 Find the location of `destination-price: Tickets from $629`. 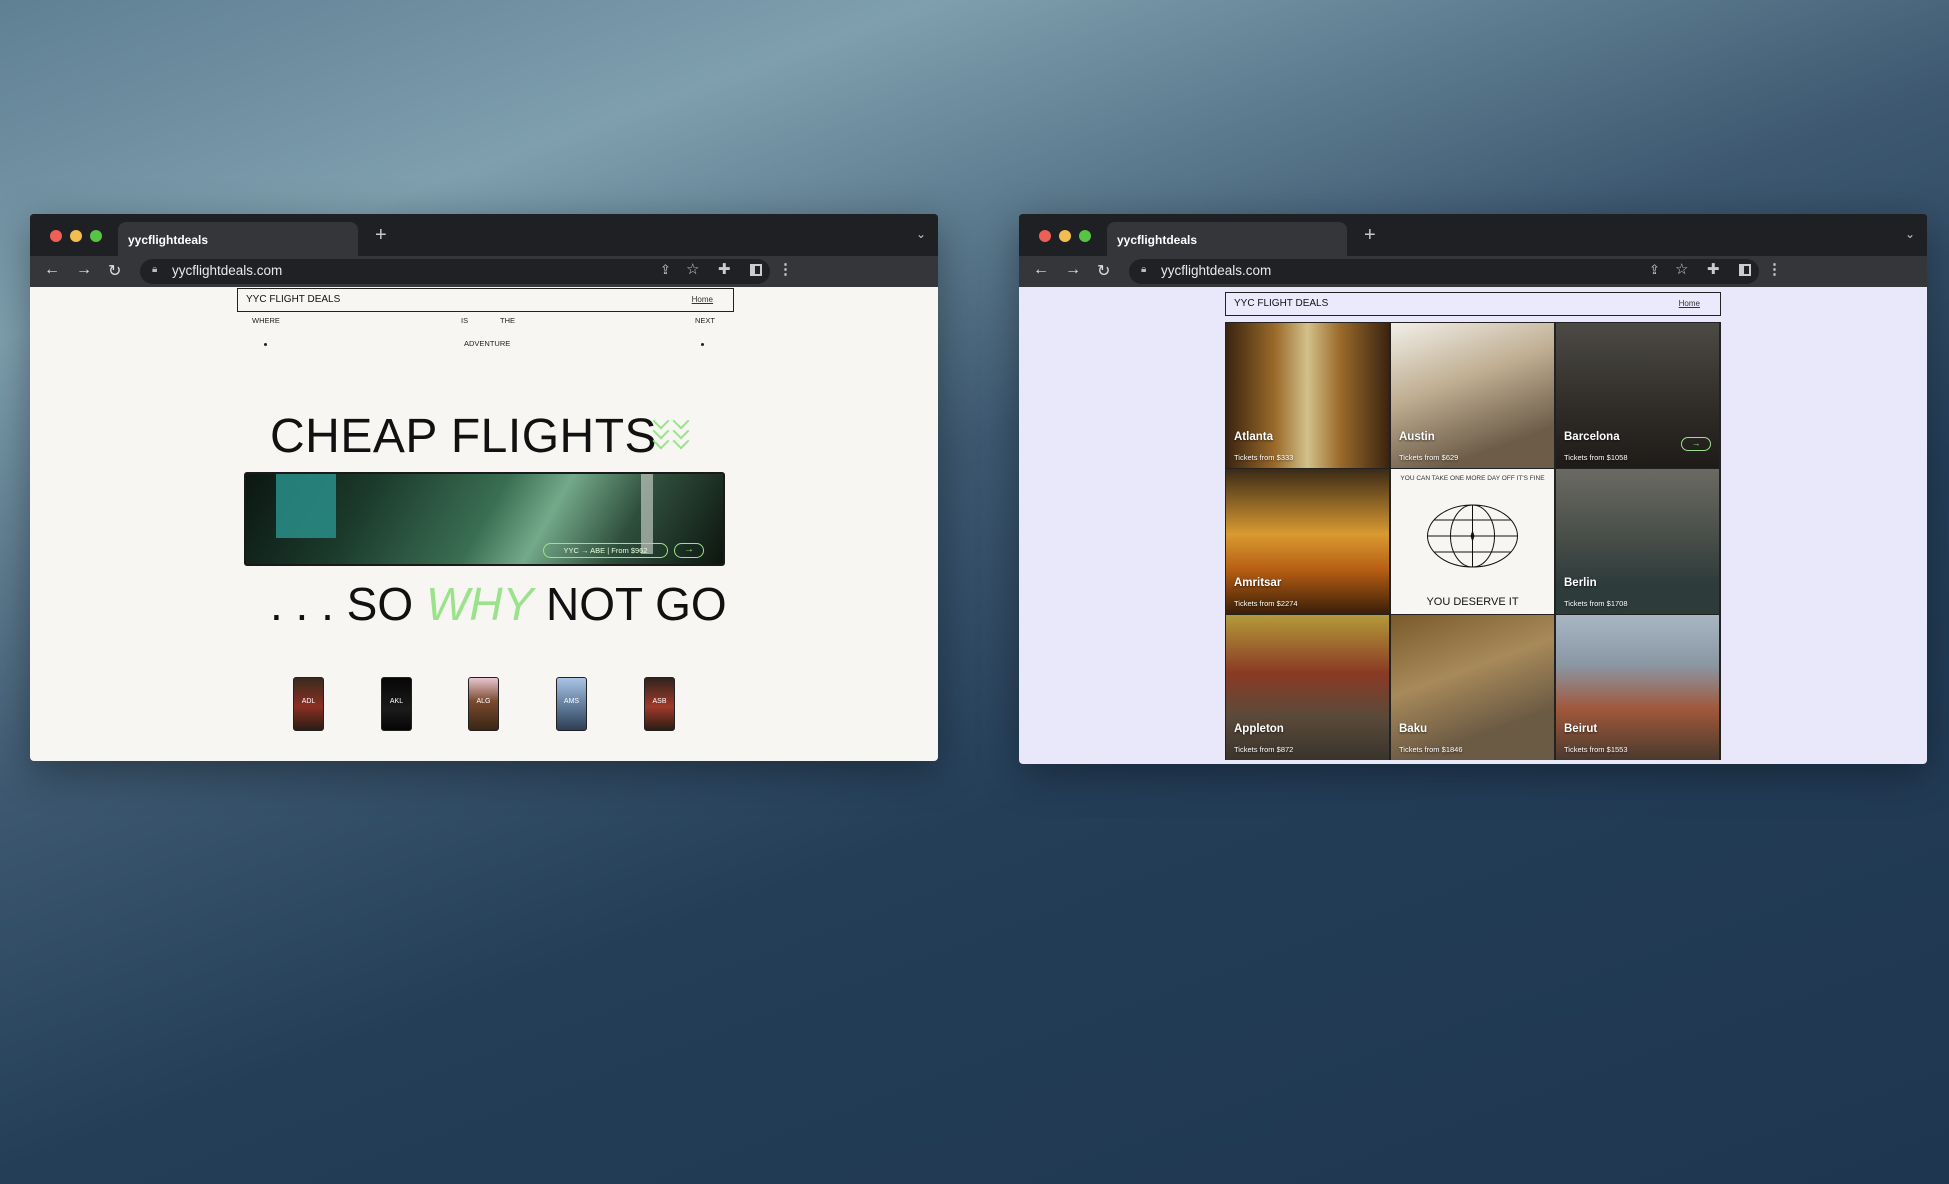

destination-price: Tickets from $629 is located at coordinates (1429, 457).